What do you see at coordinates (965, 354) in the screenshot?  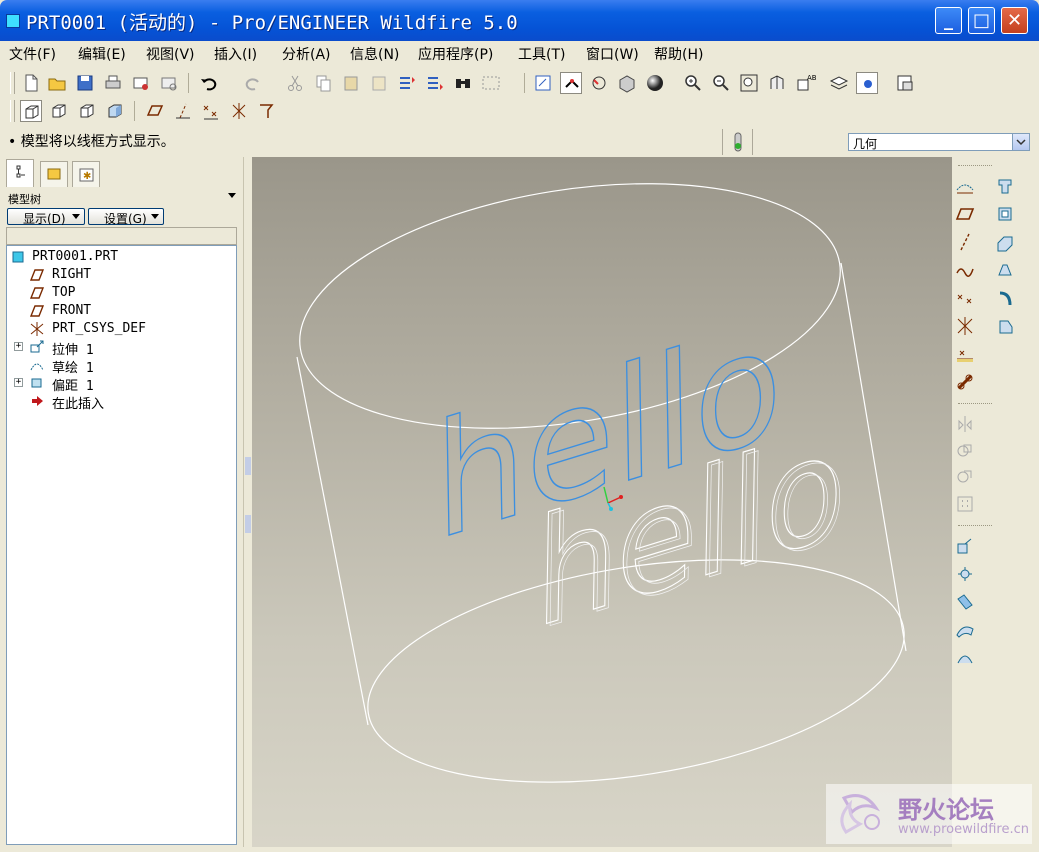 I see `analysis-tool-icon` at bounding box center [965, 354].